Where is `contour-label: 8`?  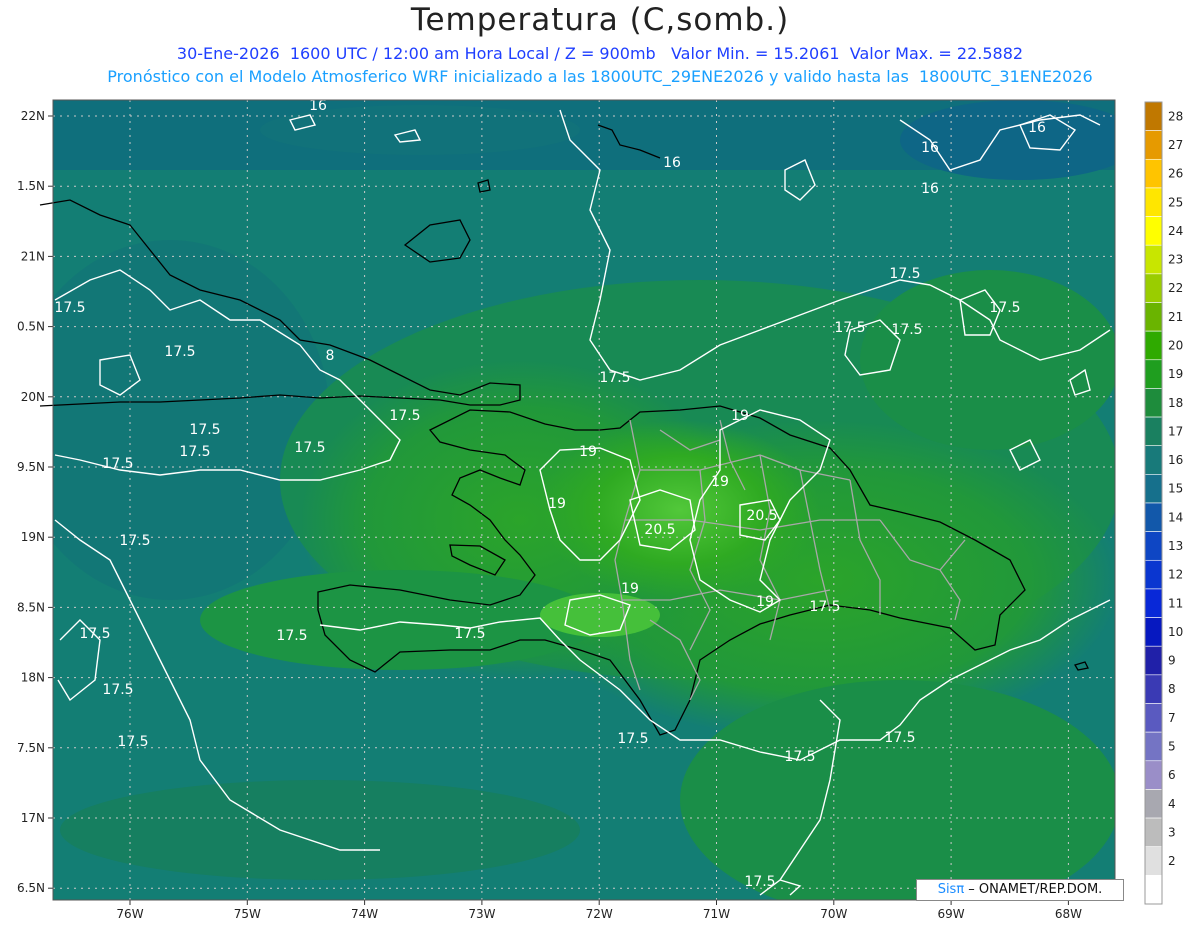 contour-label: 8 is located at coordinates (330, 356).